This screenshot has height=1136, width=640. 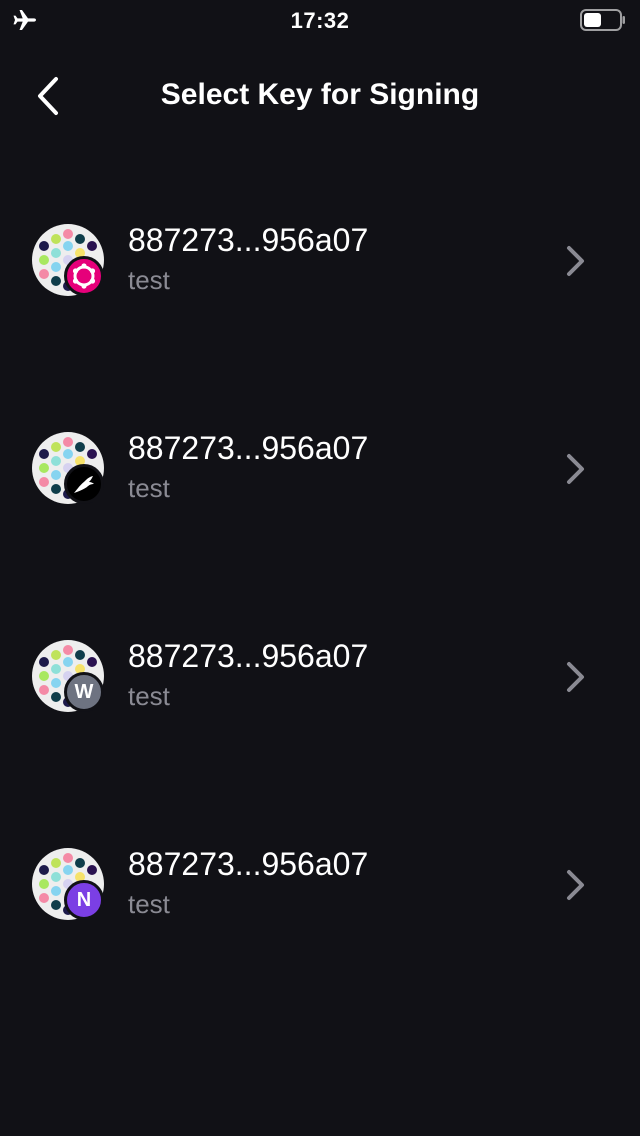 I want to click on battery-icon, so click(x=602, y=20).